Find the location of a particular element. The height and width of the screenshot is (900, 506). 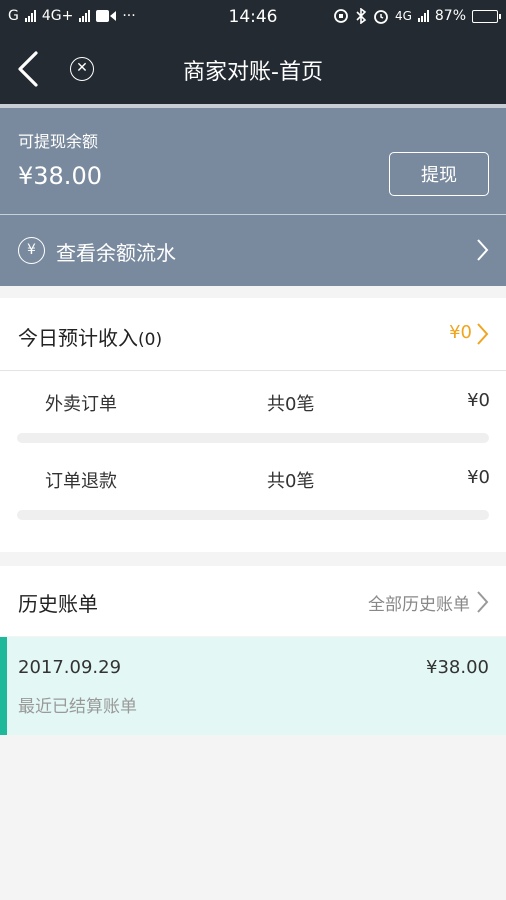

status-bar: G 4G+ ··· 14:46 4G 87% is located at coordinates (253, 17).